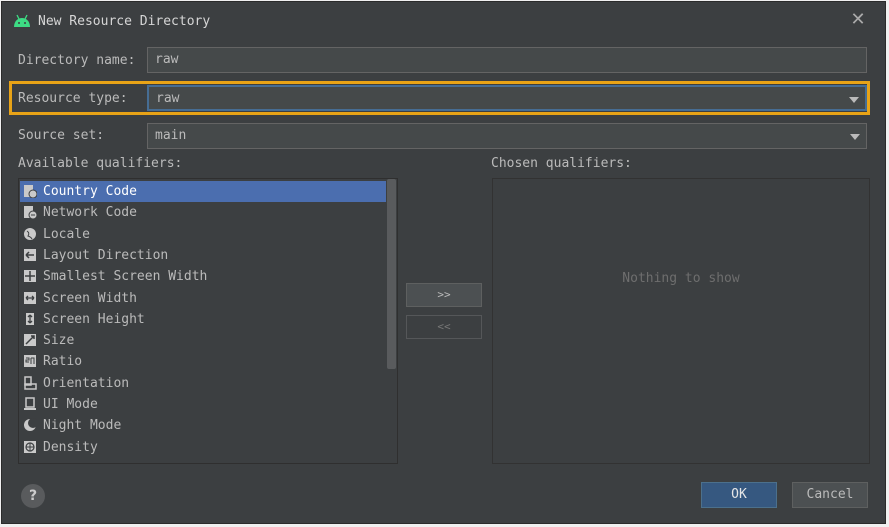  I want to click on qualifier-item: Screen Width, so click(208, 298).